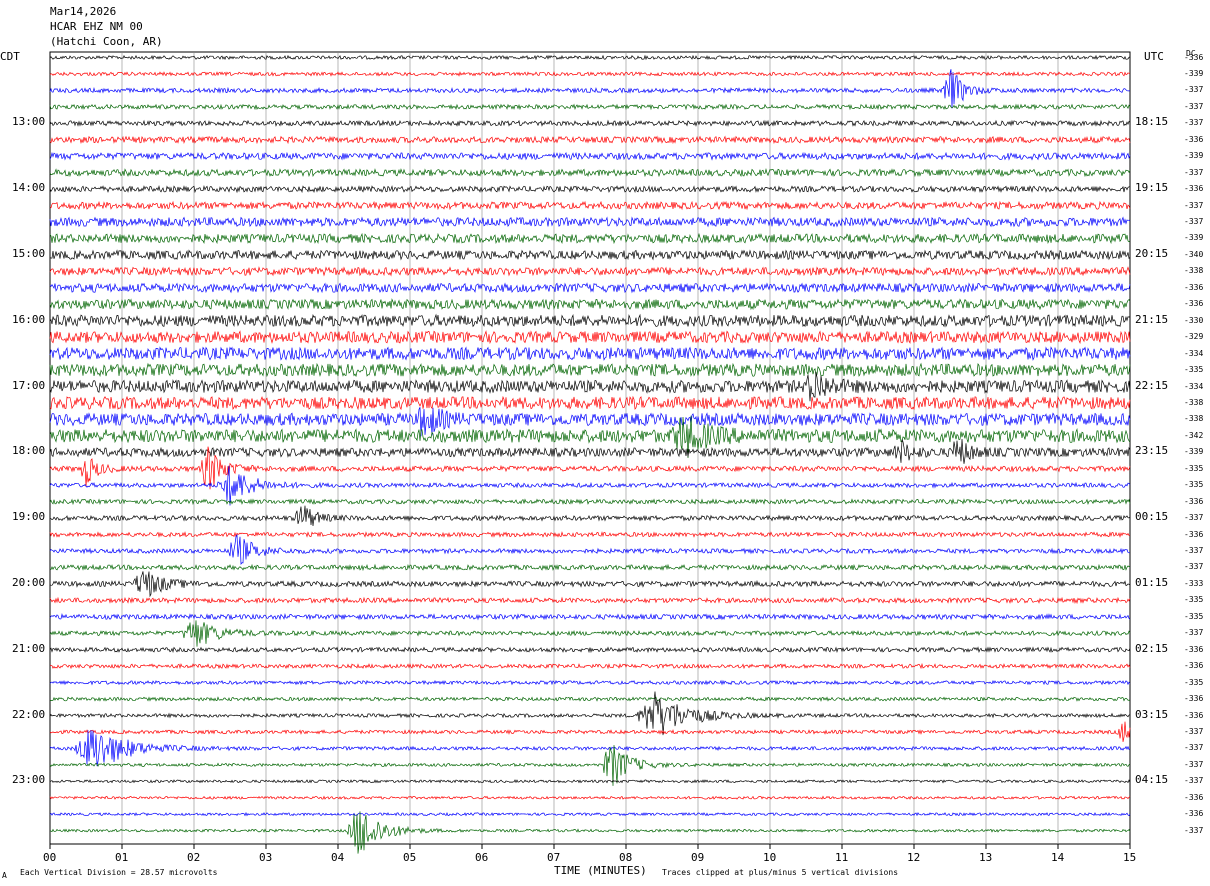 Image resolution: width=1210 pixels, height=886 pixels. I want to click on x-tick-label: 11, so click(842, 857).